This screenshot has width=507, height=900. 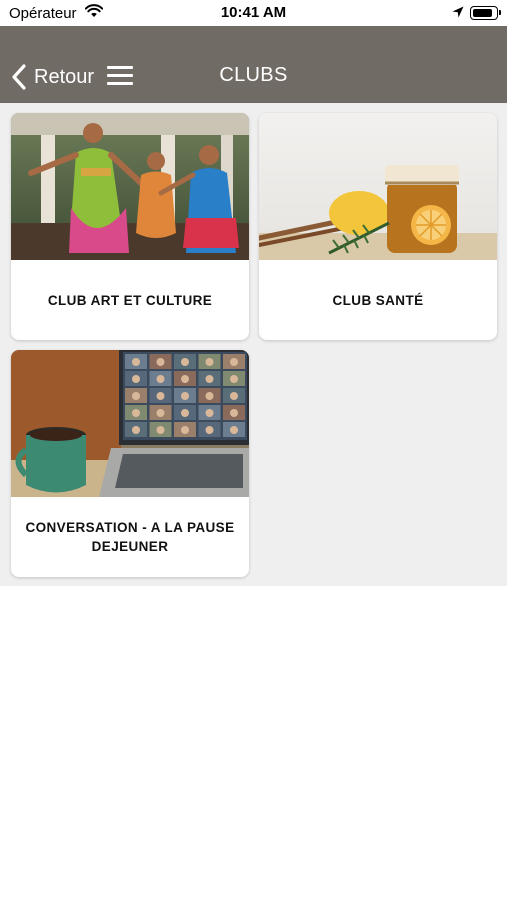 I want to click on club-card-sante: CLUB SANTÉ, so click(x=378, y=226).